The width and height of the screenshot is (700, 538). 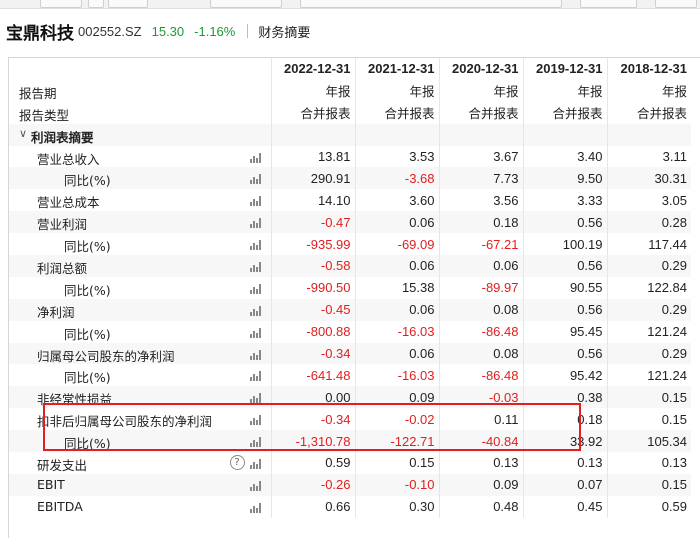 I want to click on table-row: 营业总成本 14.10 3.60 3.56 3.33 3.05, so click(x=350, y=200).